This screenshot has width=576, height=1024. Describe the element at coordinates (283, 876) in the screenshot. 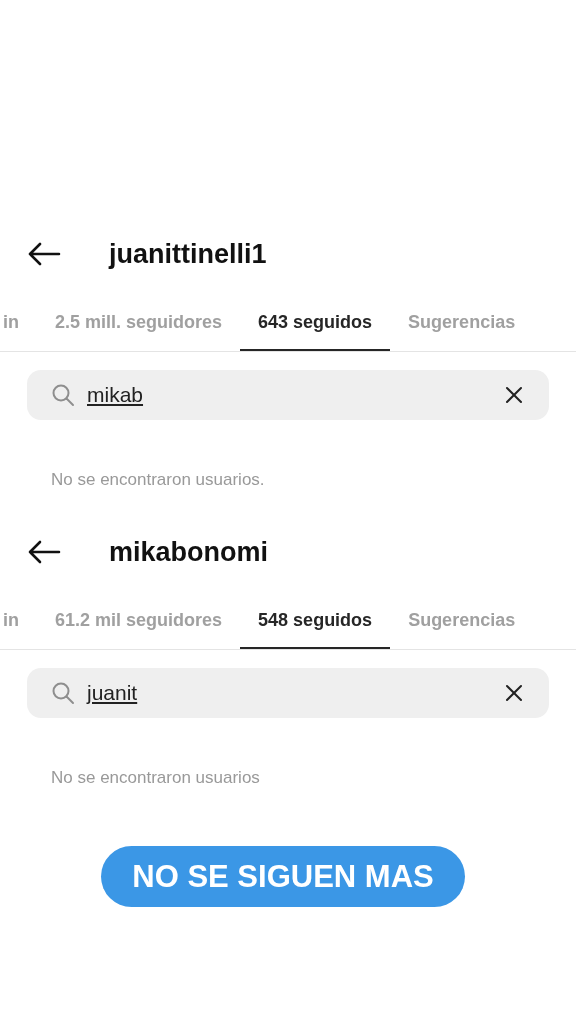

I see `caption-banner: NO SE SIGUEN MAS` at that location.